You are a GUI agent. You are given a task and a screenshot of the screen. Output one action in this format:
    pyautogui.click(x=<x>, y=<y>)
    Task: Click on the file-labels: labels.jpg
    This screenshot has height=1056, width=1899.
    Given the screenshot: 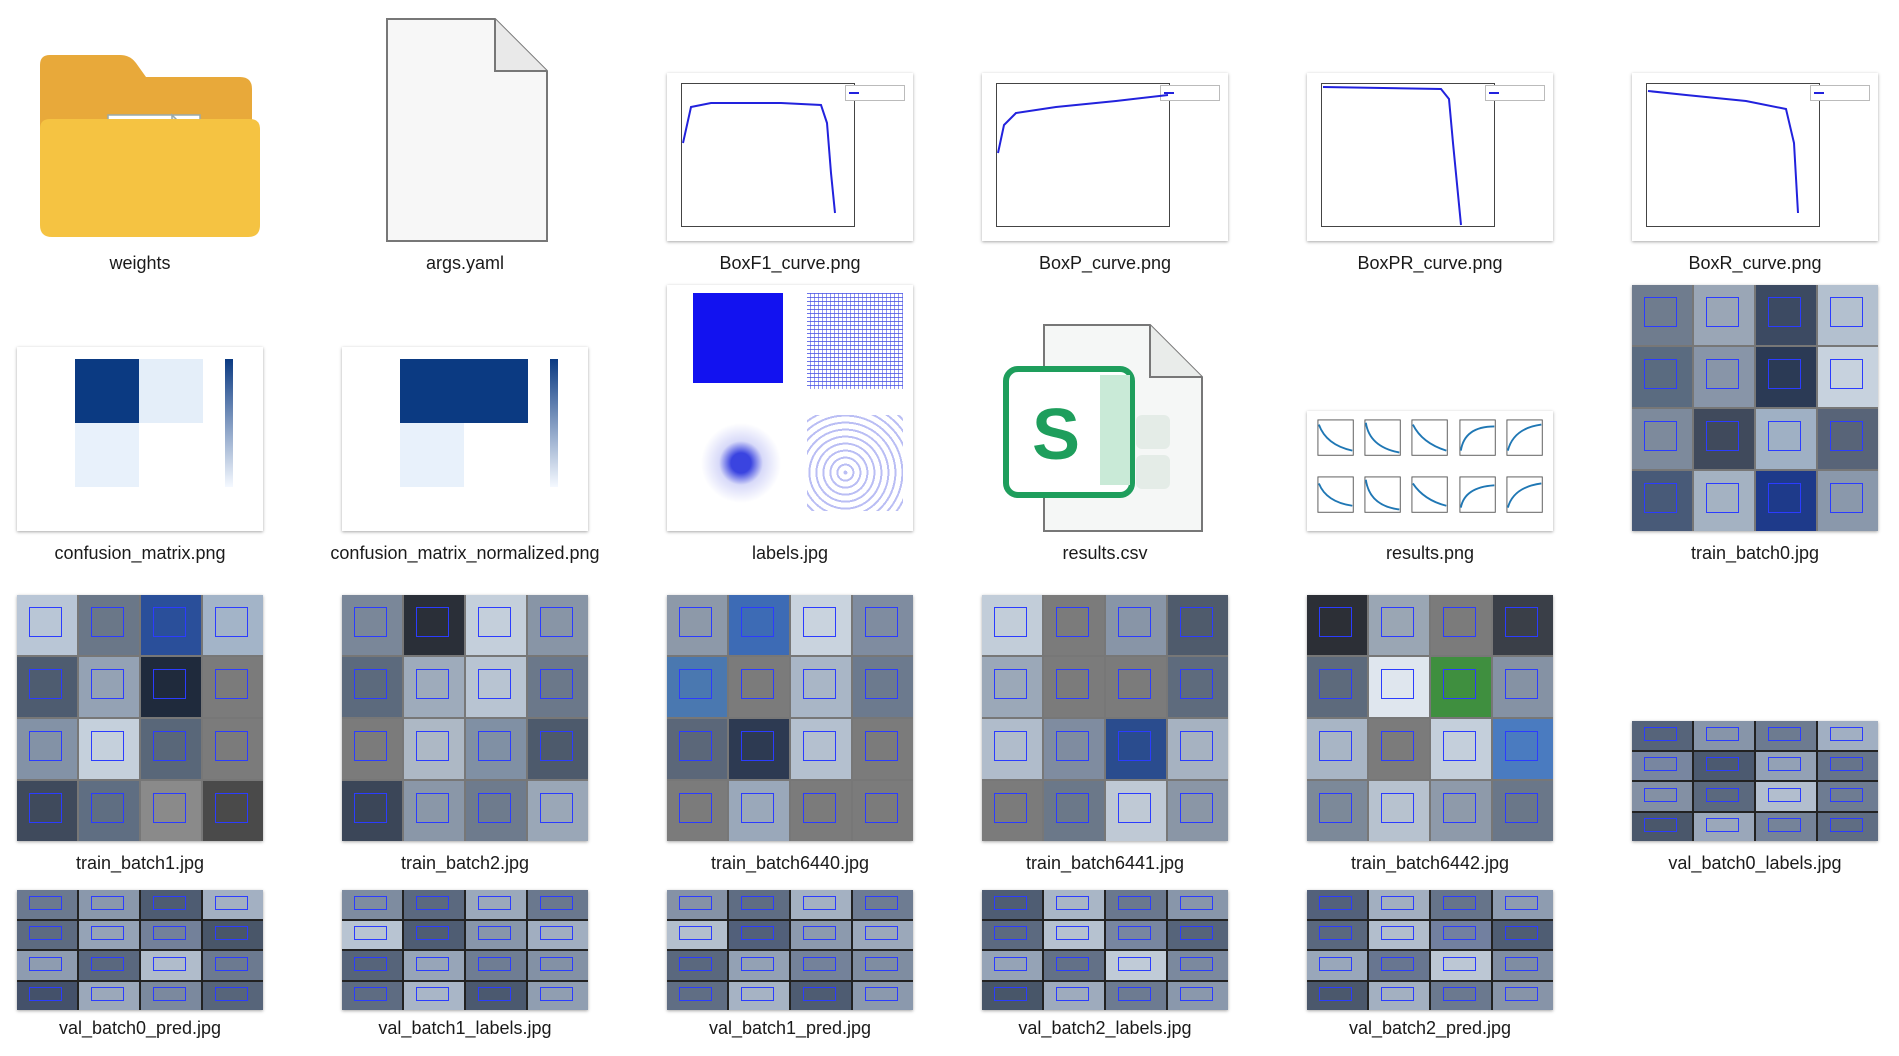 What is the action you would take?
    pyautogui.click(x=790, y=422)
    